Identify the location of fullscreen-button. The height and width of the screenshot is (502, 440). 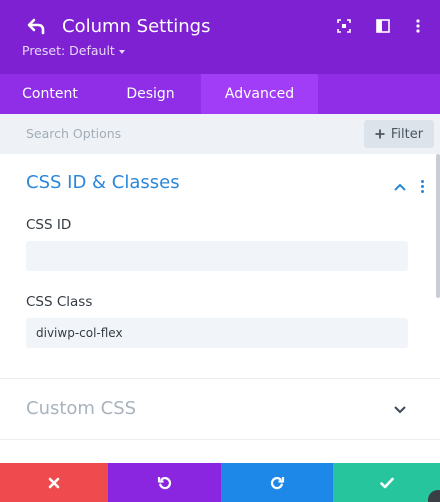
(344, 26).